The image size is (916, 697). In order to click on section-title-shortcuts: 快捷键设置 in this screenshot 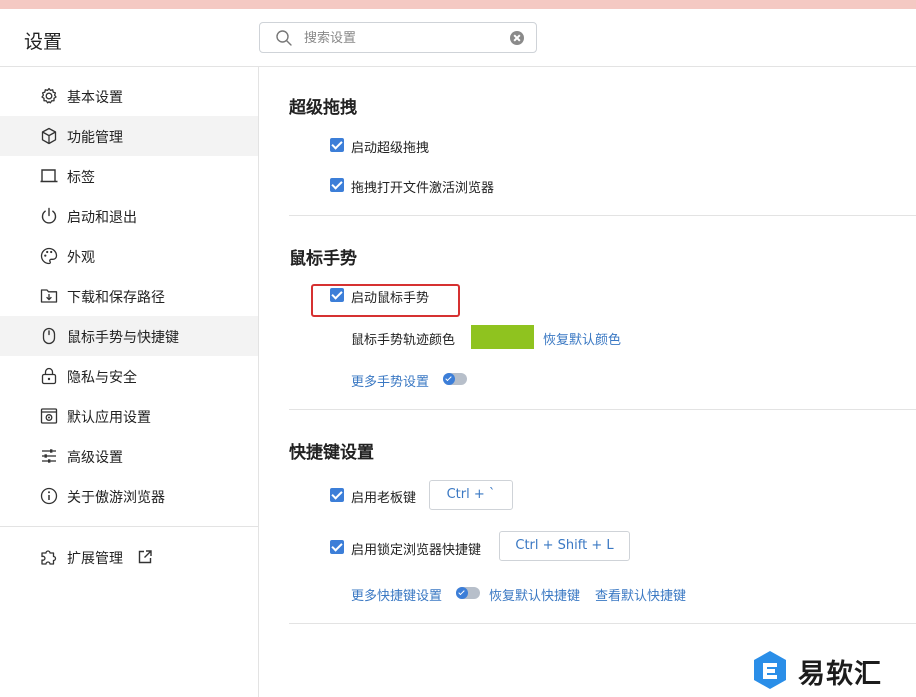, I will do `click(331, 453)`.